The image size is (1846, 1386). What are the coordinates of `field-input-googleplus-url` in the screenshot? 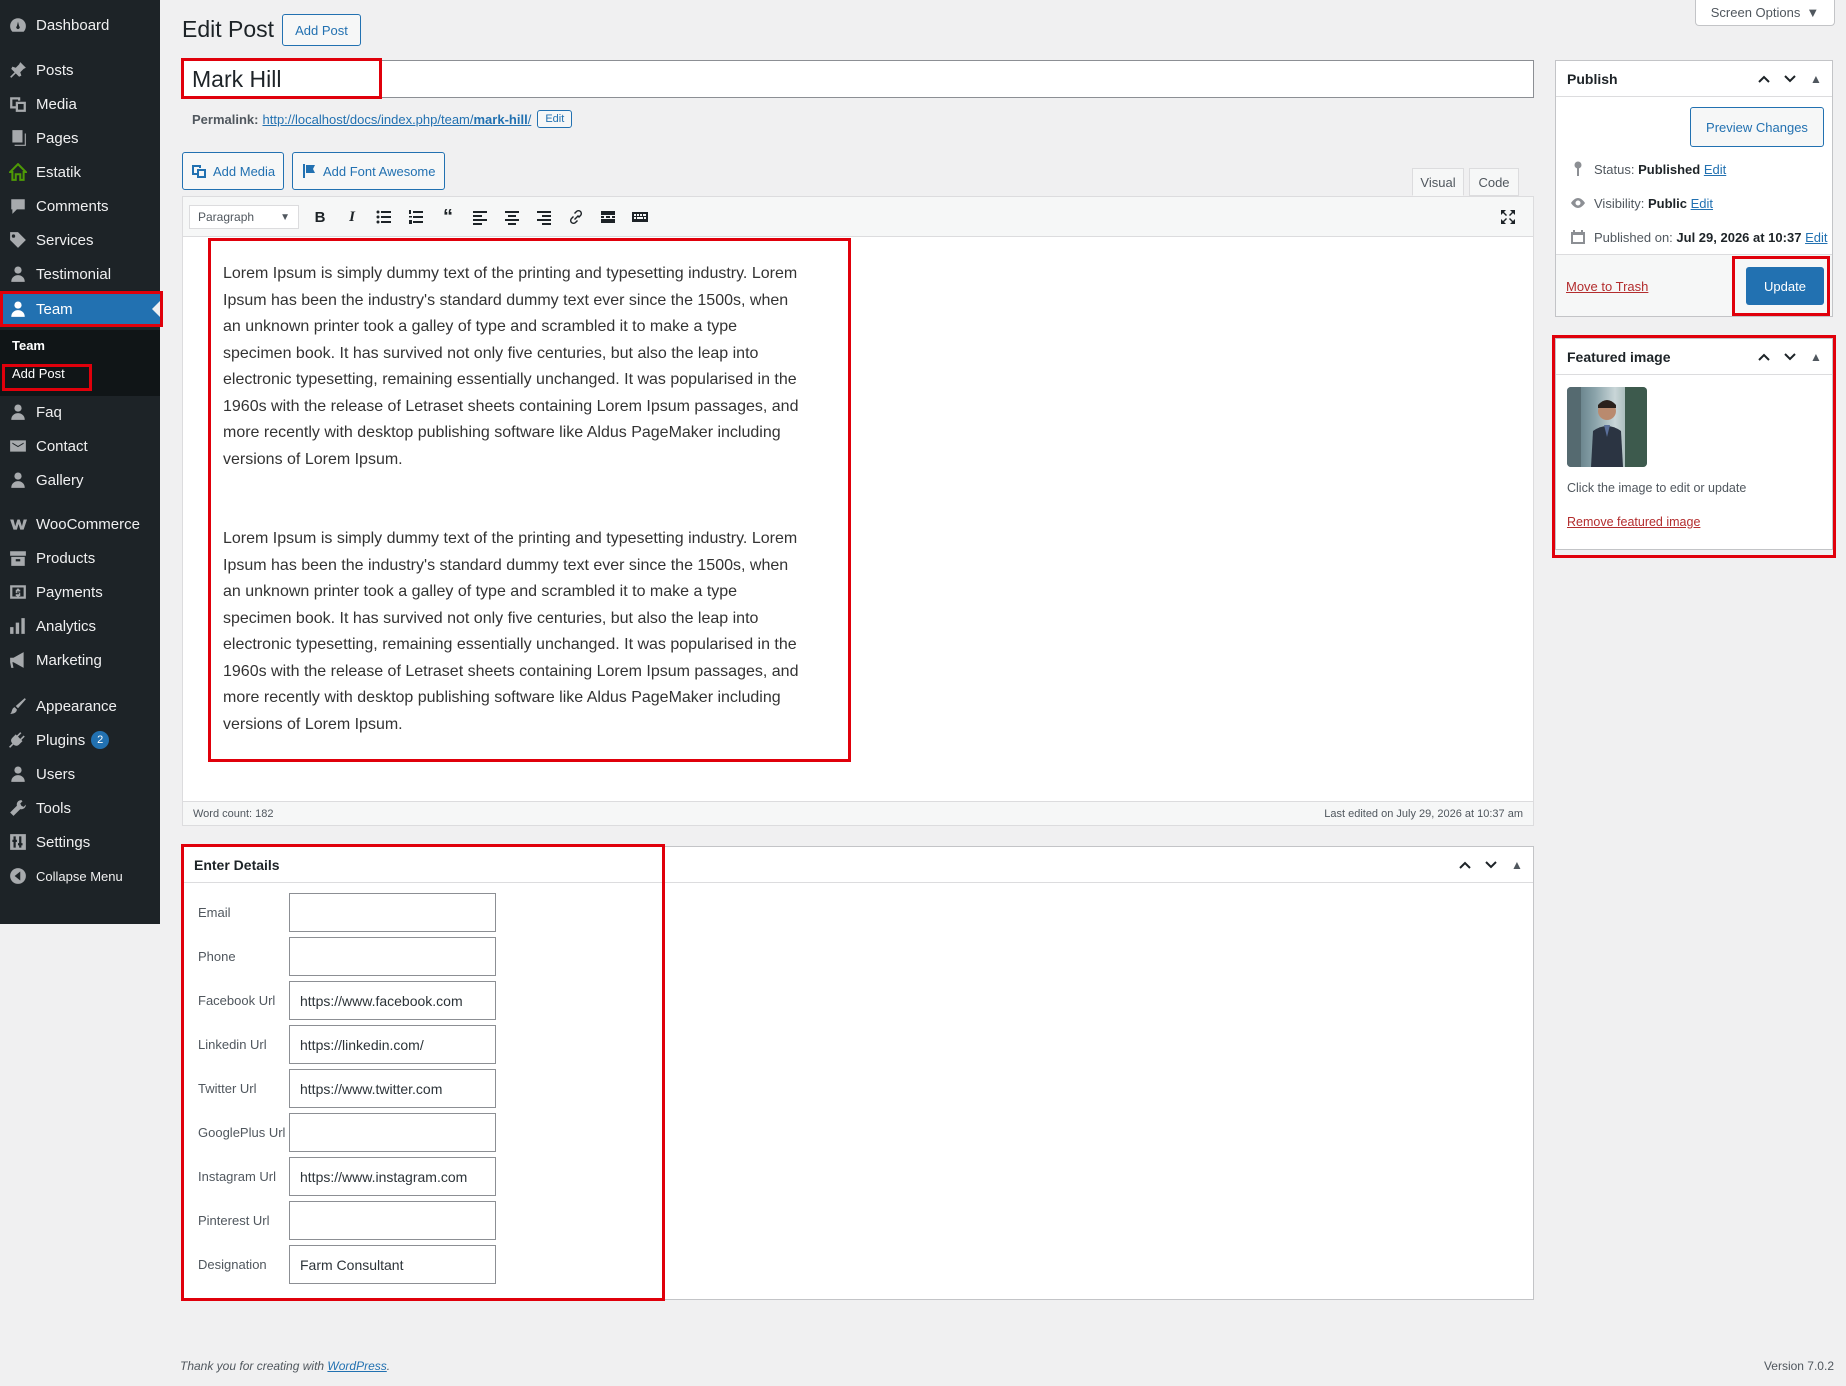 It's located at (392, 1132).